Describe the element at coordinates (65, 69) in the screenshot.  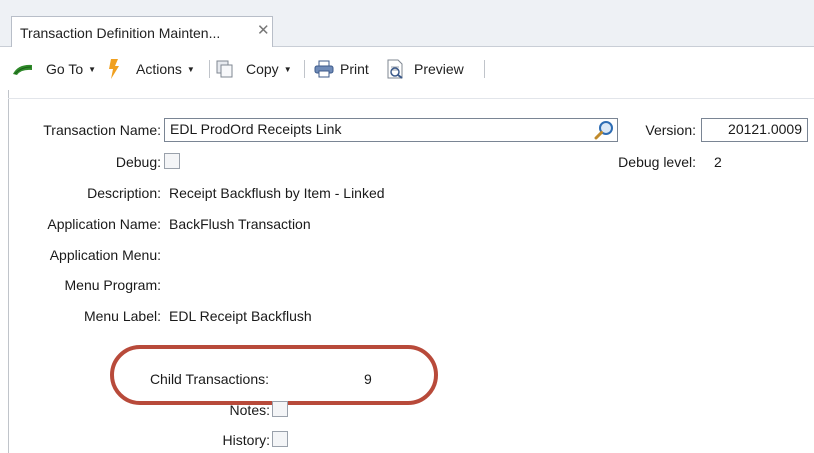
I see `goto-label: Go To` at that location.